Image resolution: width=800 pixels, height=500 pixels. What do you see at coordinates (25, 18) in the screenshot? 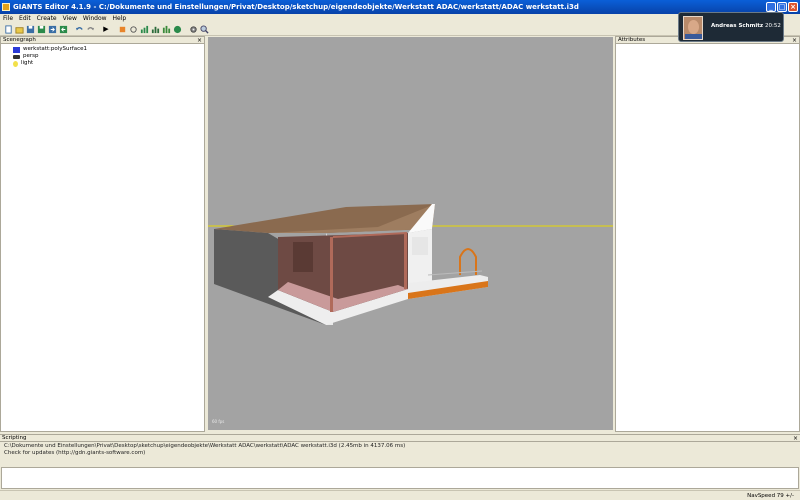
I see `menu-edit: Edit` at bounding box center [25, 18].